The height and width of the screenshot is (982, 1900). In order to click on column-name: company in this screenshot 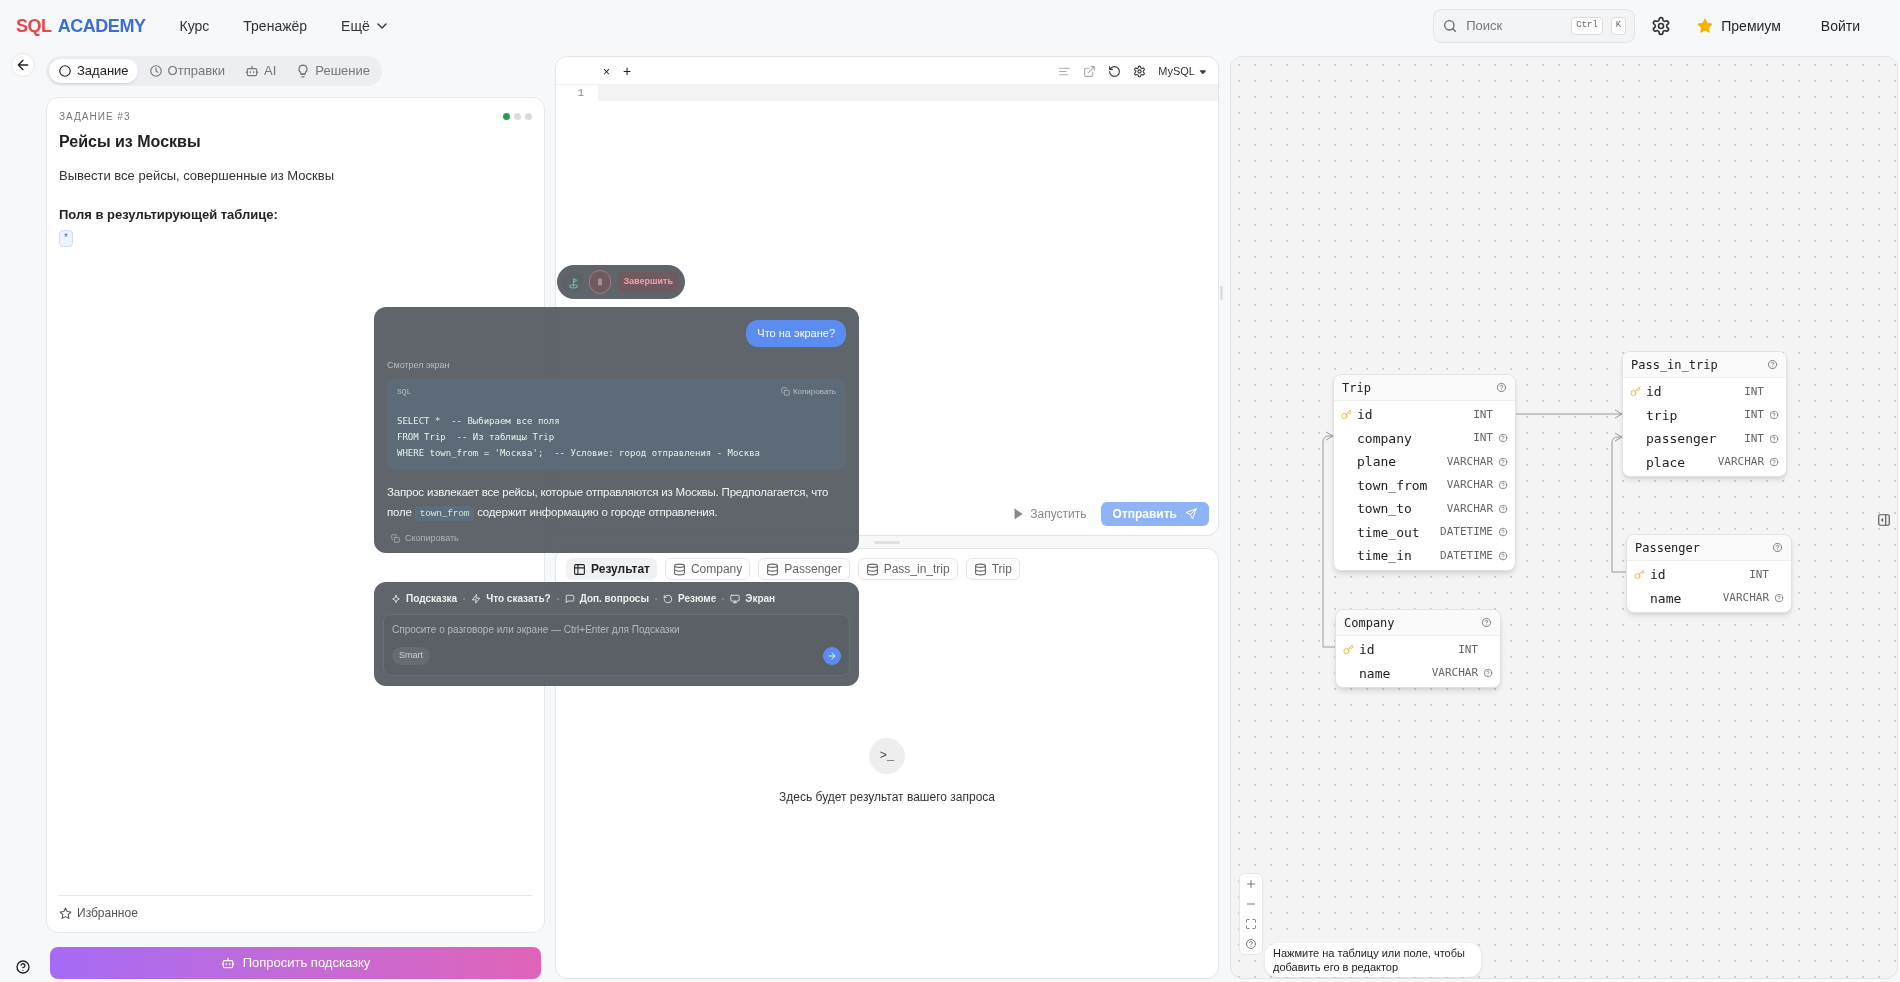, I will do `click(1415, 438)`.